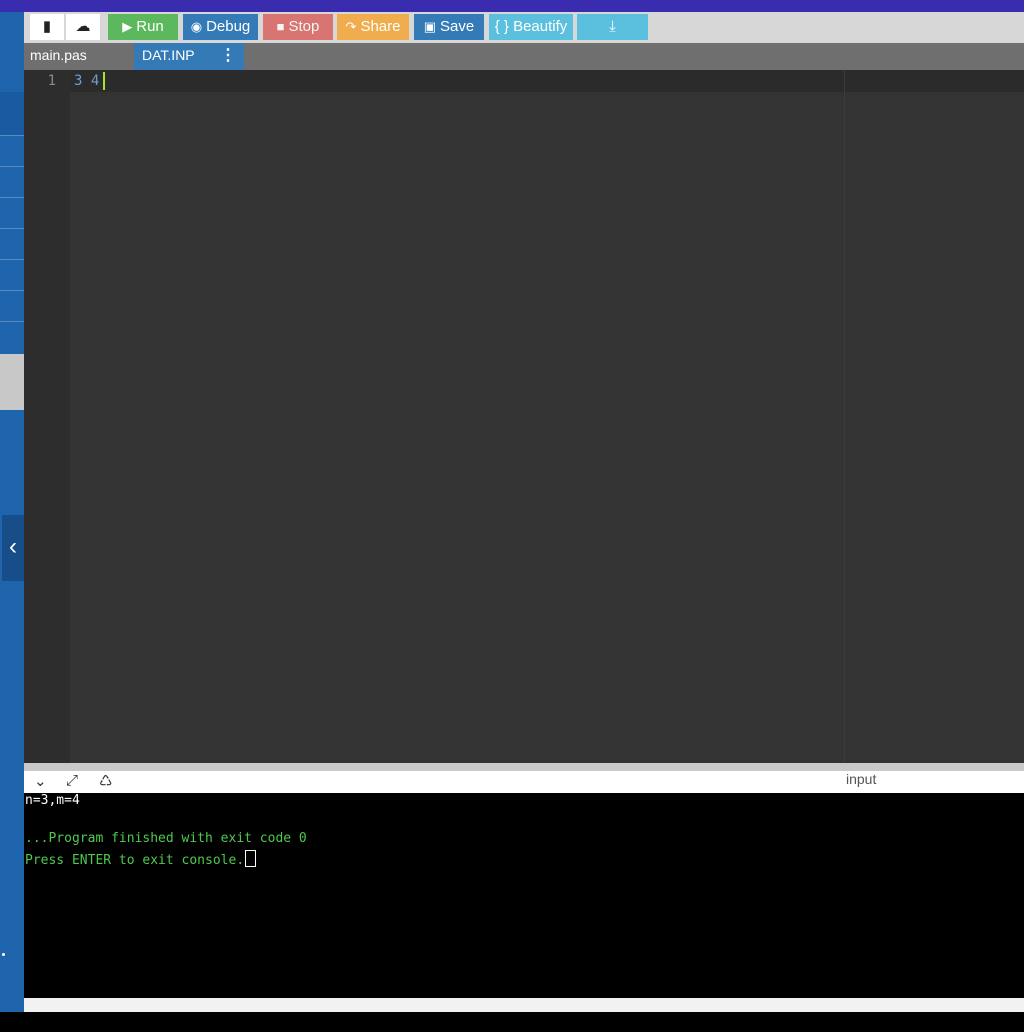 Image resolution: width=1024 pixels, height=1032 pixels. I want to click on new-file-button: ▮, so click(47, 27).